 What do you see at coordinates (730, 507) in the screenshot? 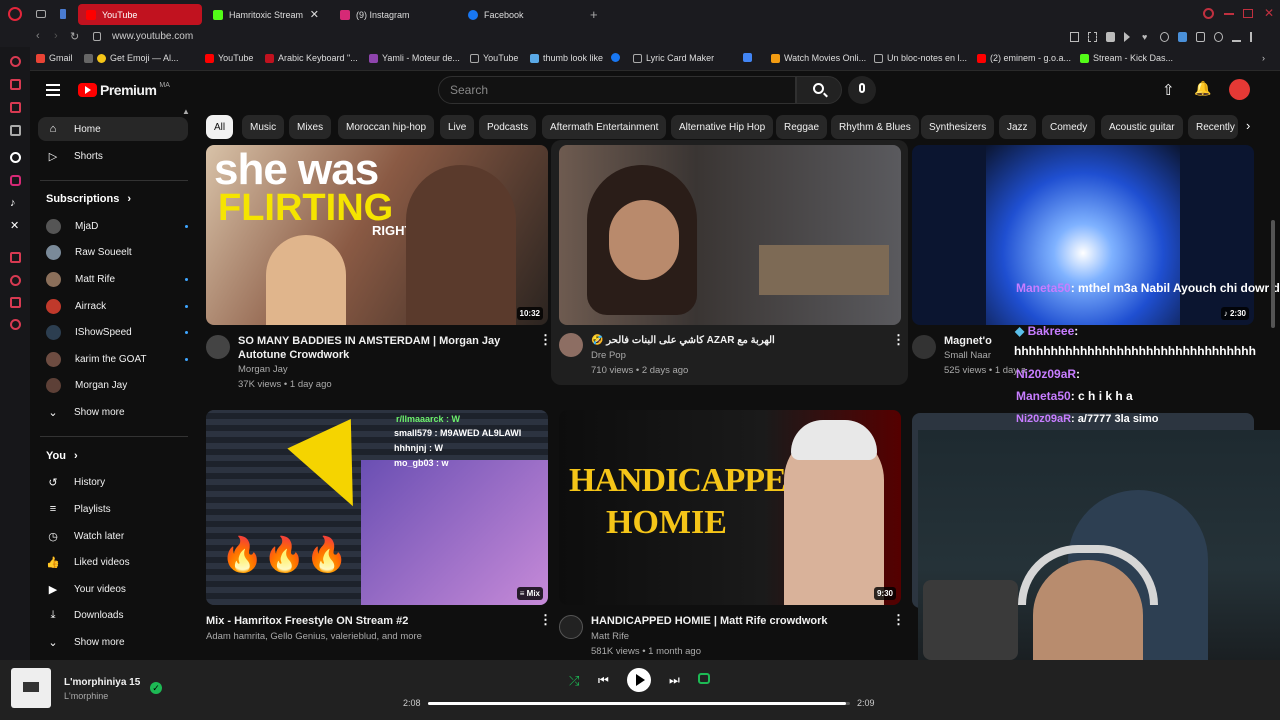
I see `video-thumbnail-5: HANDICAPPED HOMIE 9:30` at bounding box center [730, 507].